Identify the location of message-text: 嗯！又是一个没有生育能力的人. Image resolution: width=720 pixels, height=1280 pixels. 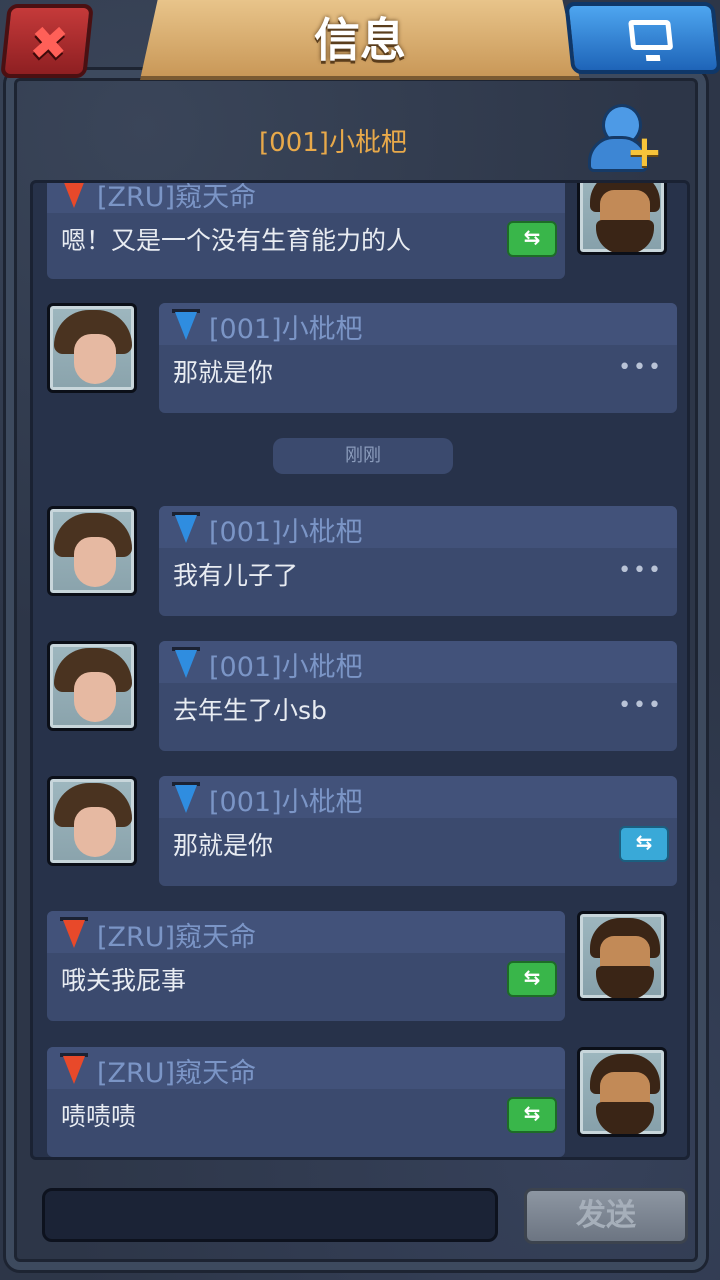
(236, 240).